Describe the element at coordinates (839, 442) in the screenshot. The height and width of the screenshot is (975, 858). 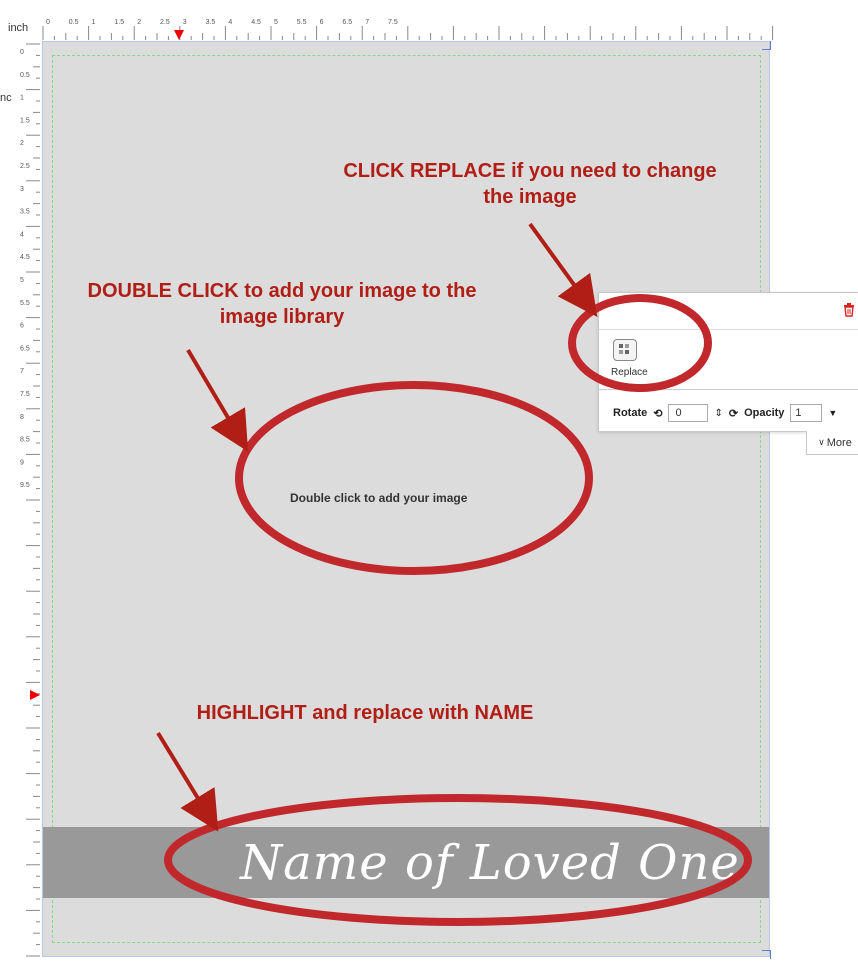
I see `more-label: More` at that location.